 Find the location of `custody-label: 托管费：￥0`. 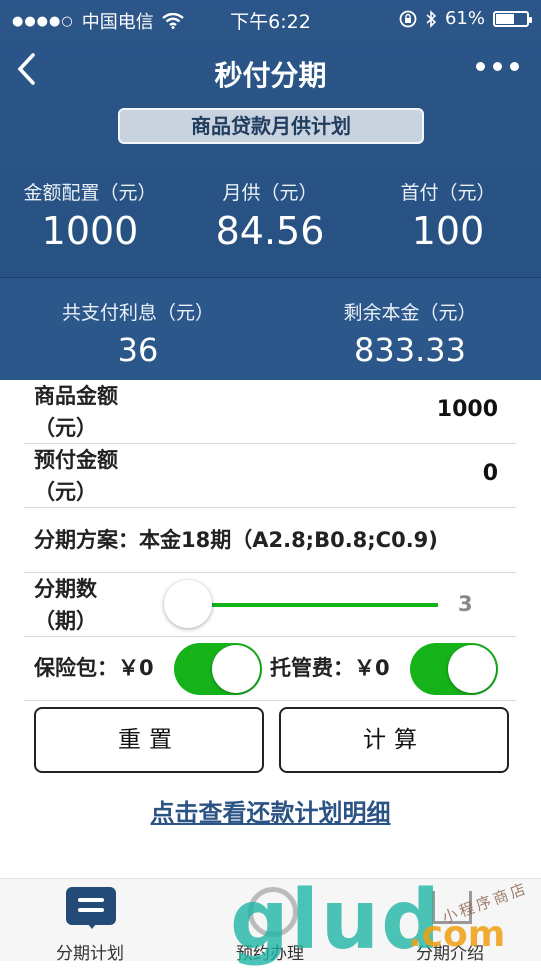

custody-label: 托管费：￥0 is located at coordinates (330, 668).